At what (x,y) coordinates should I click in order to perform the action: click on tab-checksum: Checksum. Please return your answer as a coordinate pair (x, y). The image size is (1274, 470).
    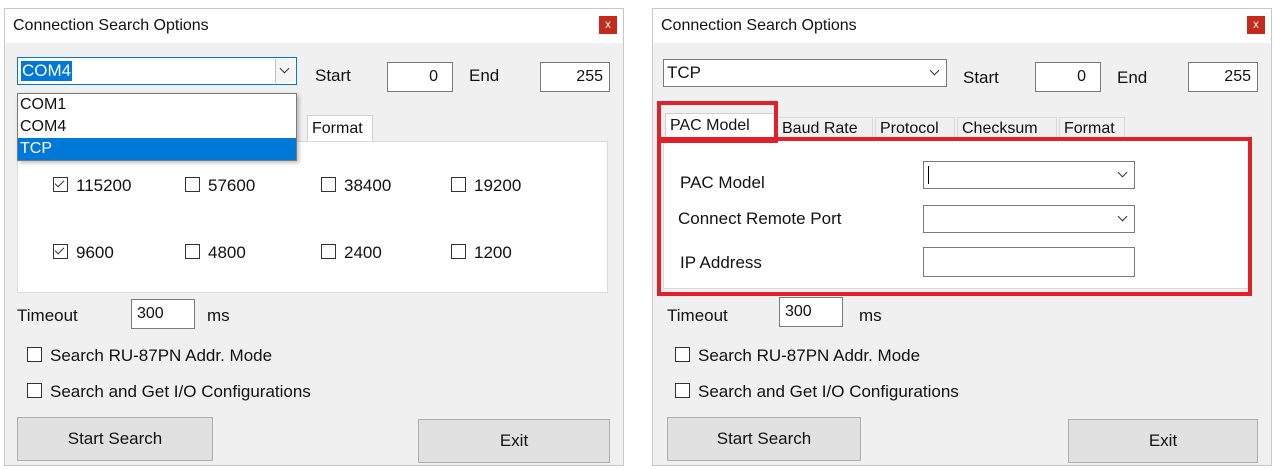
    Looking at the image, I should click on (1007, 128).